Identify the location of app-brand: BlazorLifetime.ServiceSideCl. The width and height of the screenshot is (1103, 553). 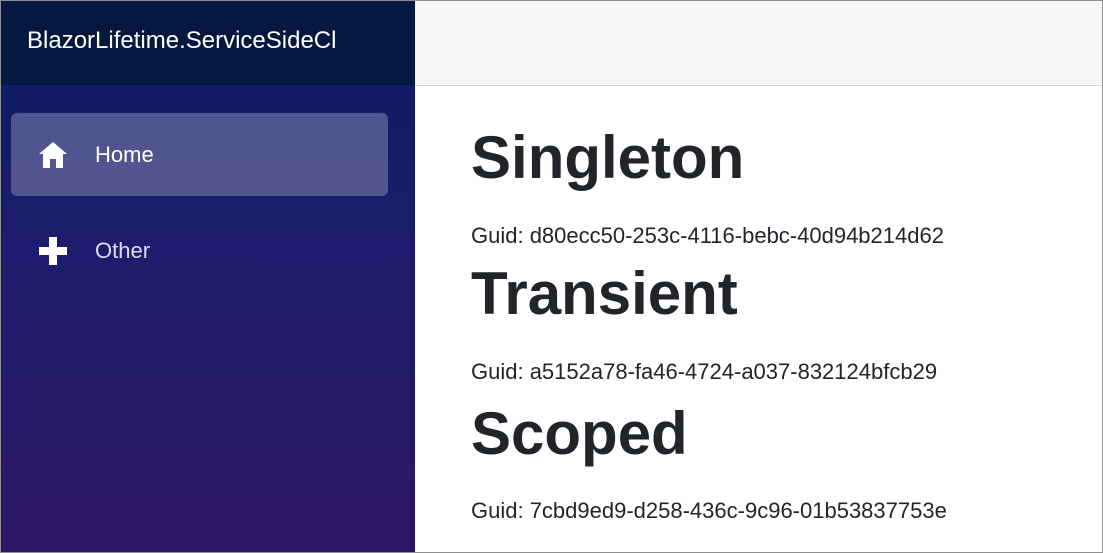
(181, 41).